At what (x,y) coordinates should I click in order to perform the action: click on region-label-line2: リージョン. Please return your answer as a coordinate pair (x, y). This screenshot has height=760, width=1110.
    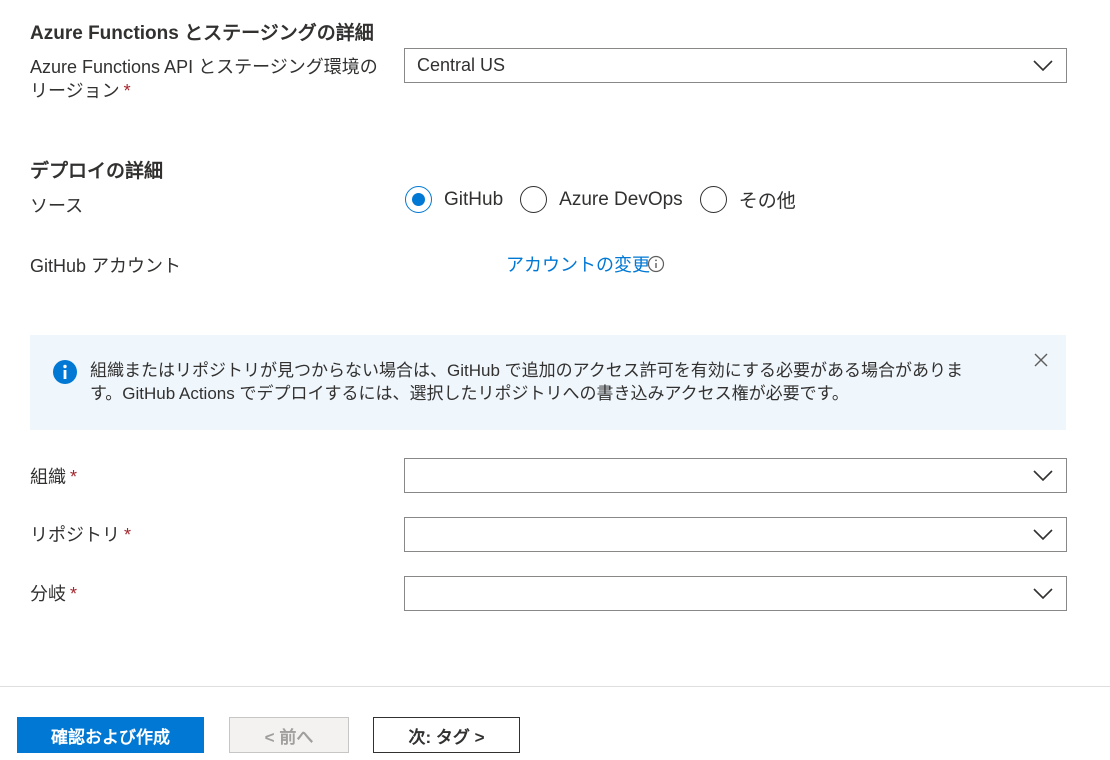
    Looking at the image, I should click on (75, 91).